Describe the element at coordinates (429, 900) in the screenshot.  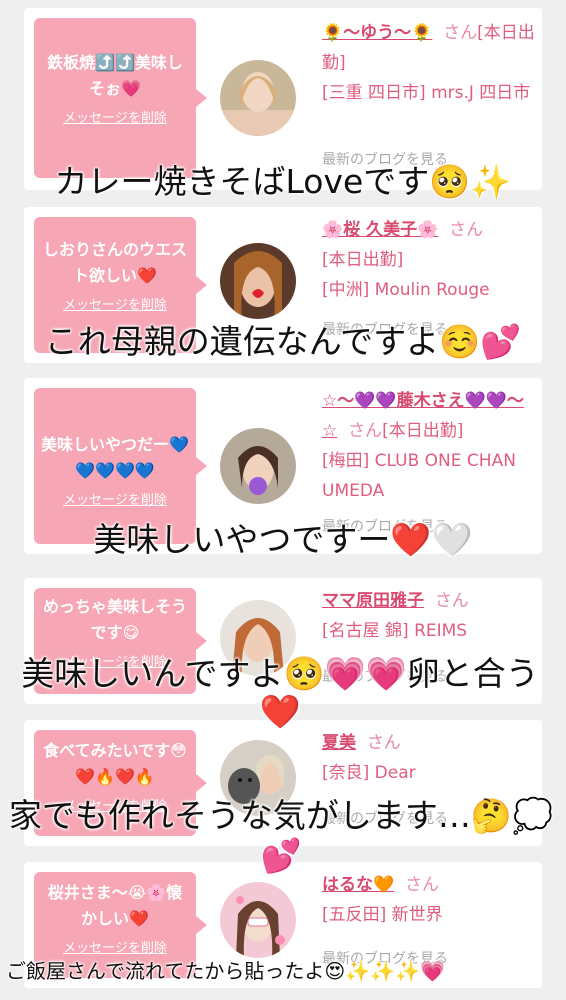
I see `user-info: はるな🧡 さん [五反田] 新世界` at that location.